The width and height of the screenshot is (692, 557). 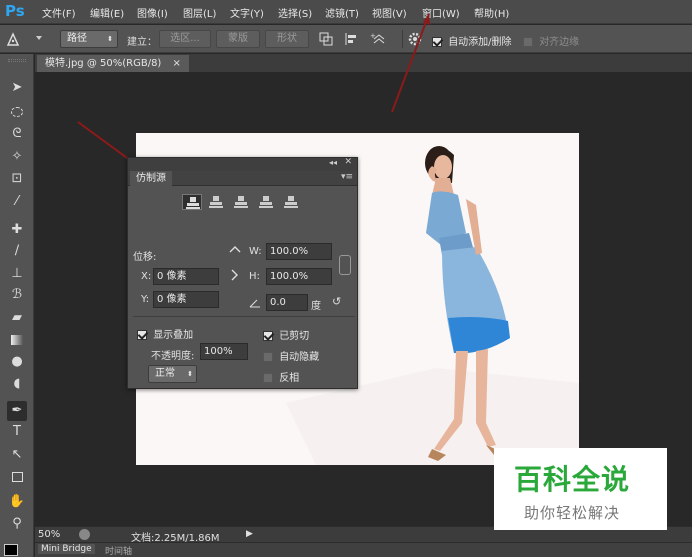 I want to click on eraser-tool-icon: ▰, so click(x=17, y=318).